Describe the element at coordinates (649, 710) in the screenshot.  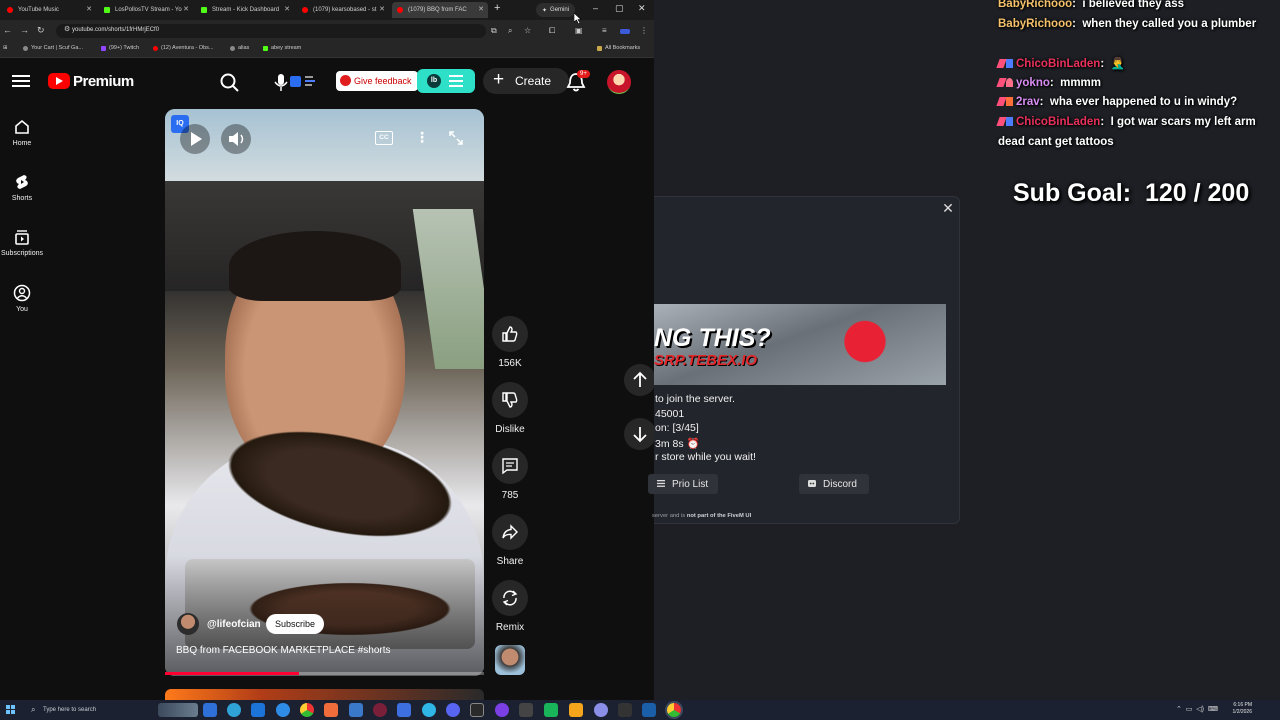
I see `steam-icon` at that location.